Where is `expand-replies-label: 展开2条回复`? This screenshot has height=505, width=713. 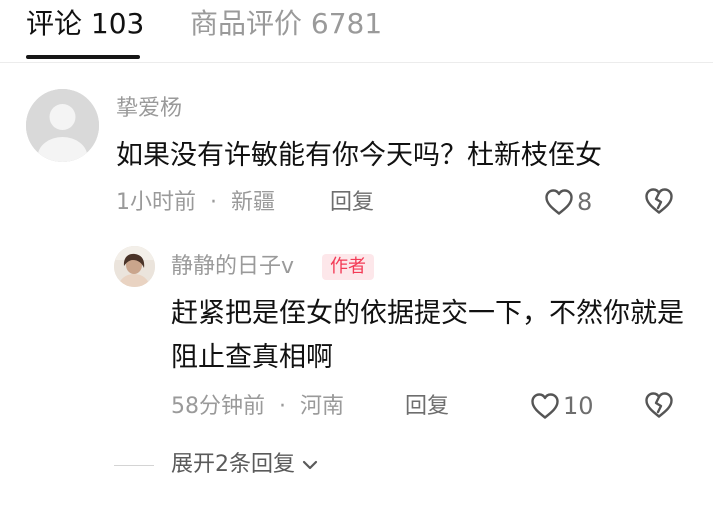
expand-replies-label: 展开2条回复 is located at coordinates (233, 464).